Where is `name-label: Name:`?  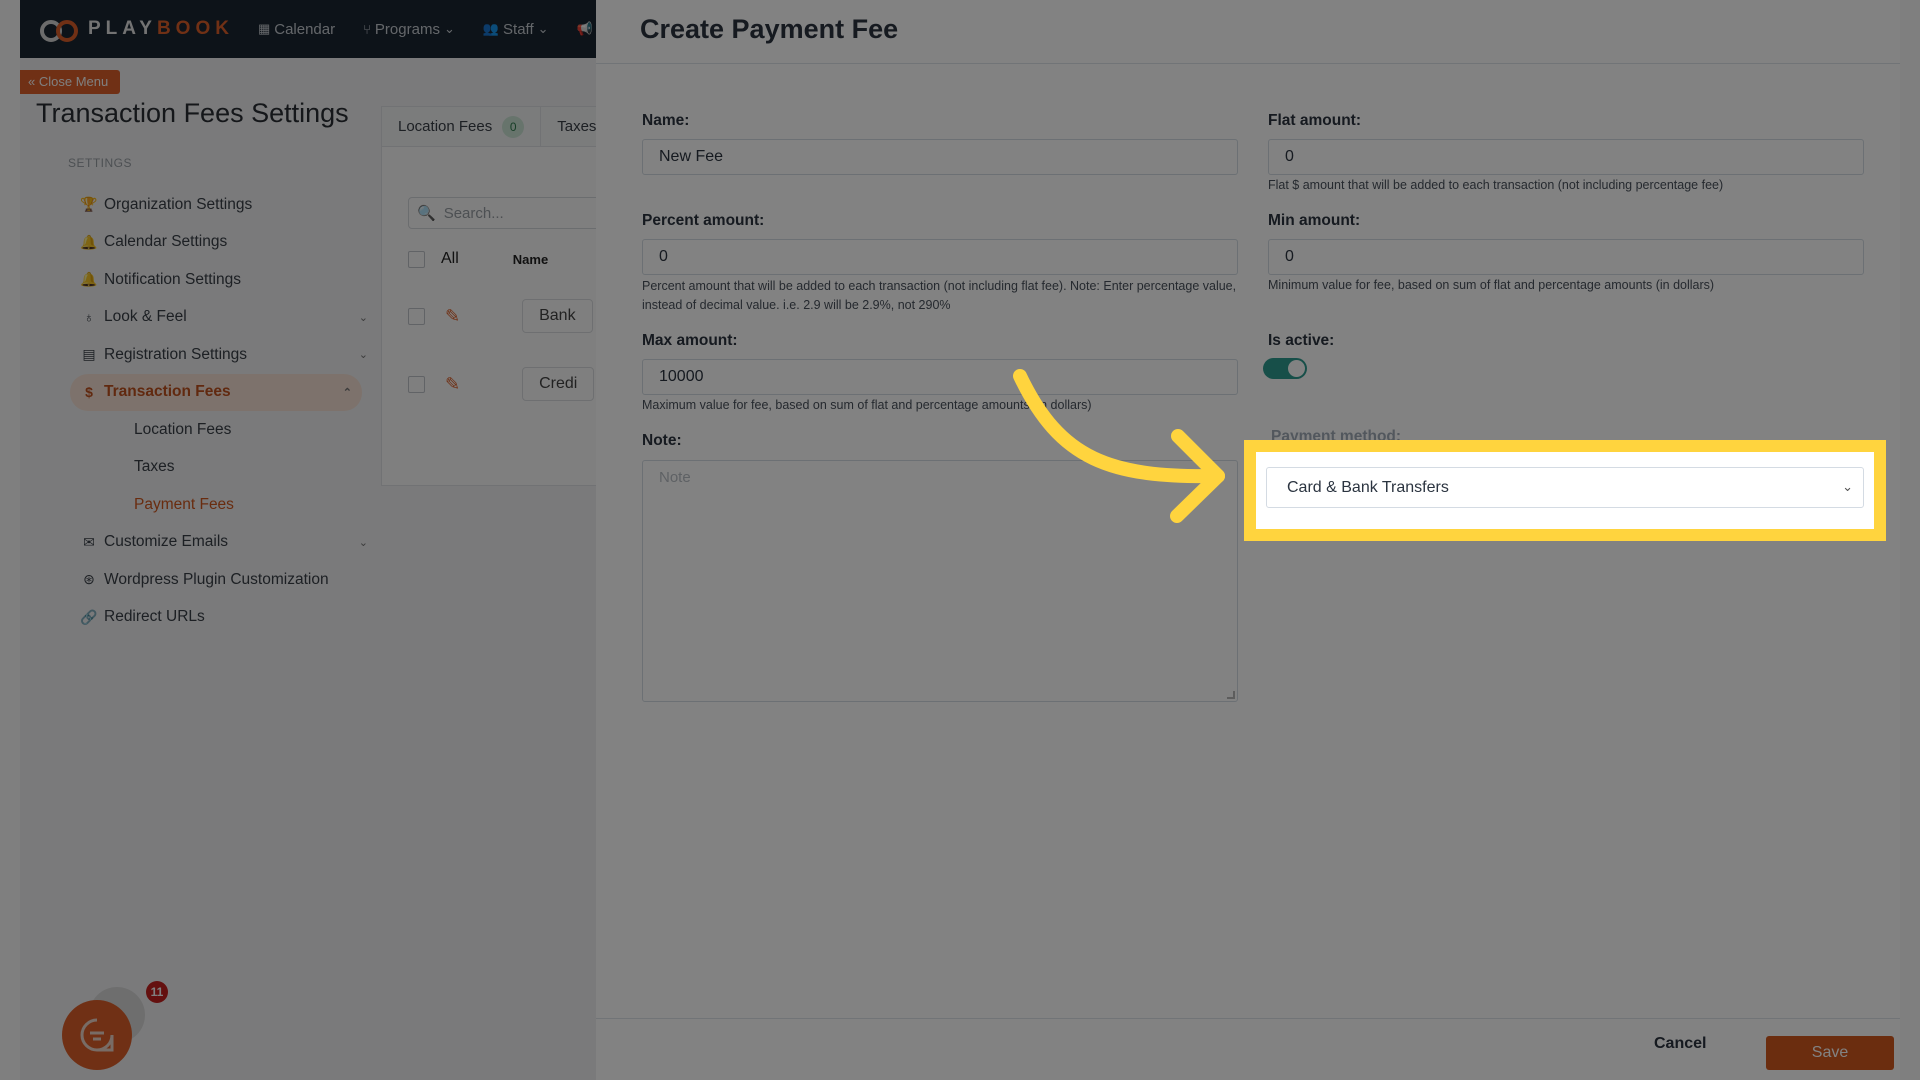 name-label: Name: is located at coordinates (666, 120).